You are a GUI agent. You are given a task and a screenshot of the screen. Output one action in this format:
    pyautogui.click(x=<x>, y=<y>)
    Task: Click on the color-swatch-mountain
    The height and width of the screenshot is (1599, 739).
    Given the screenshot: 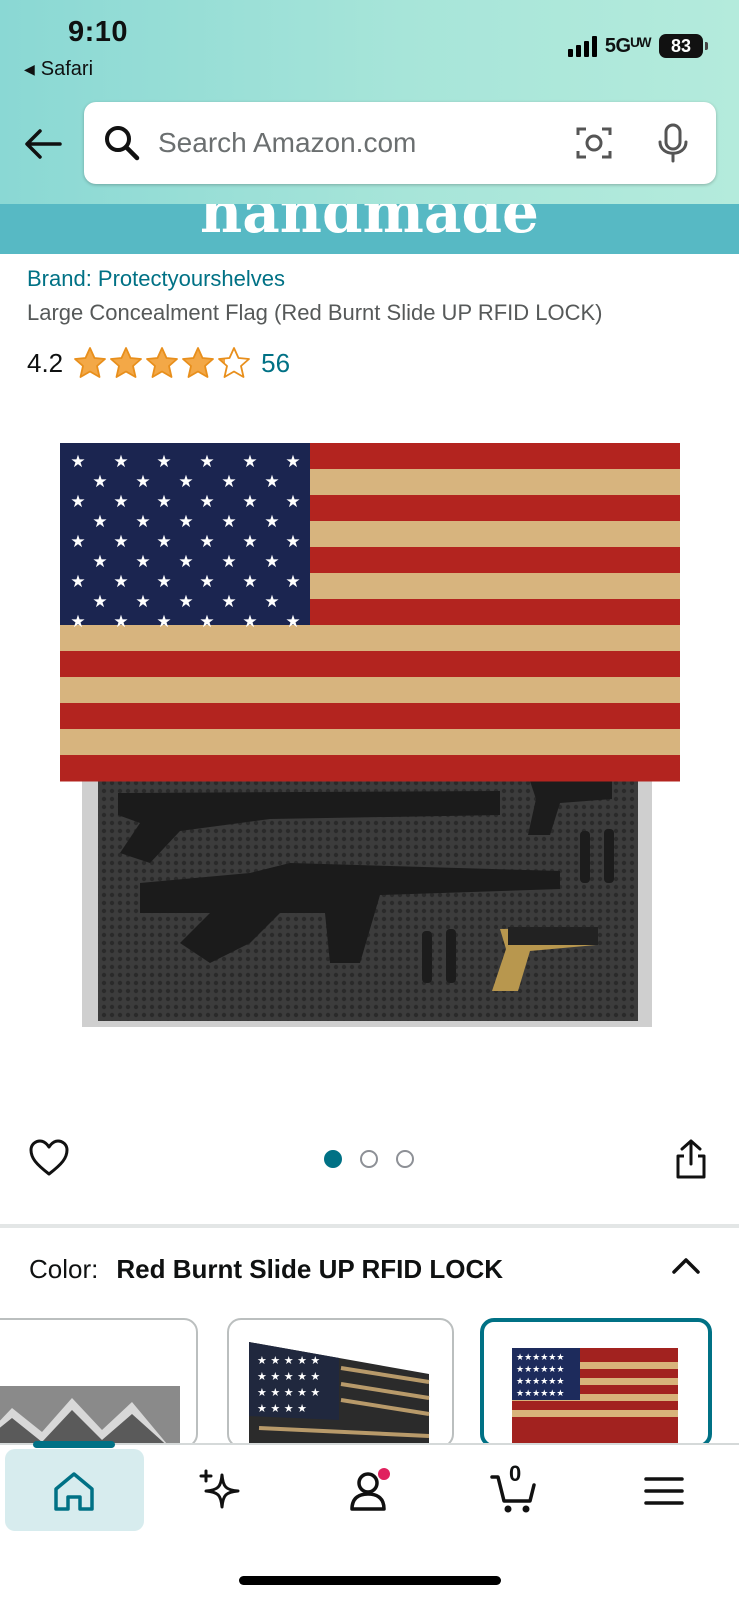 What is the action you would take?
    pyautogui.click(x=99, y=1383)
    